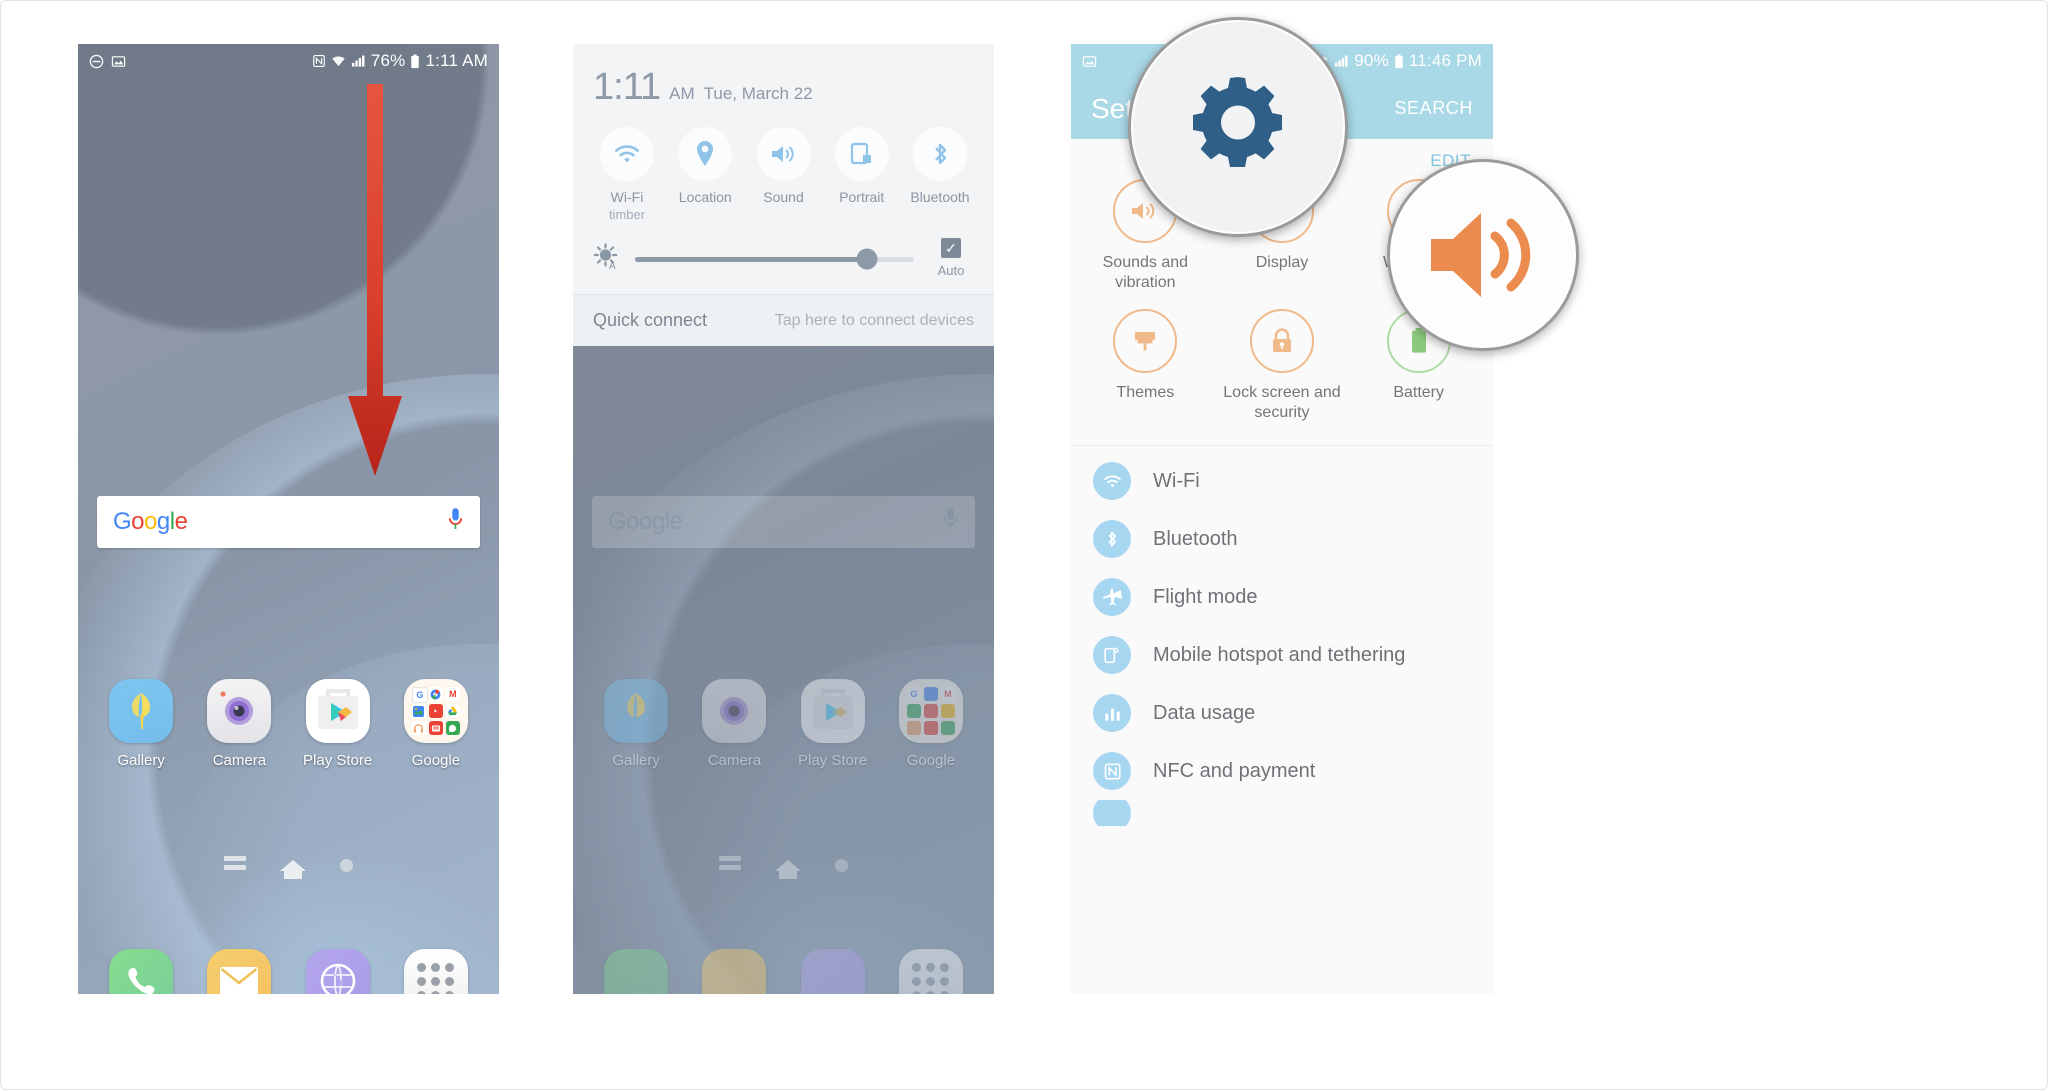 This screenshot has height=1090, width=2048. Describe the element at coordinates (1282, 813) in the screenshot. I see `list-item-partial` at that location.